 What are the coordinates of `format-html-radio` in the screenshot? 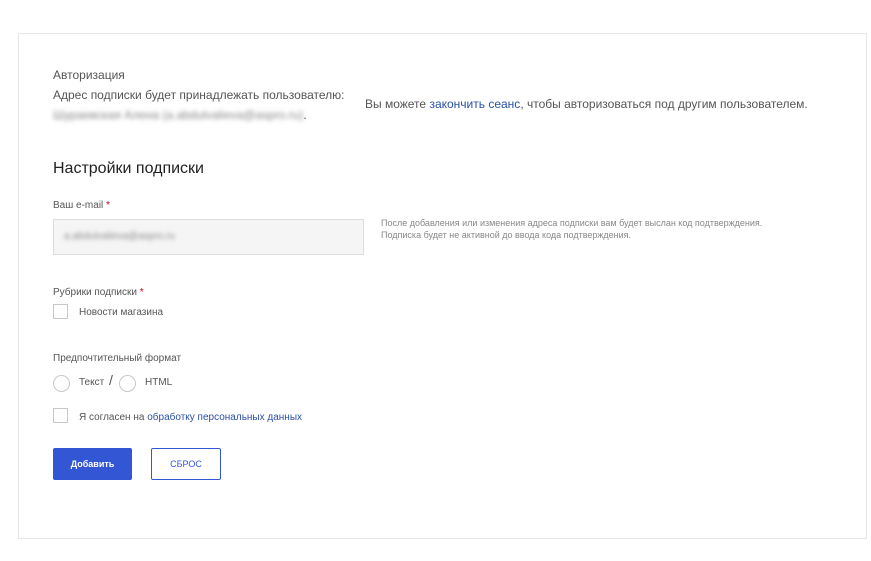 It's located at (127, 383).